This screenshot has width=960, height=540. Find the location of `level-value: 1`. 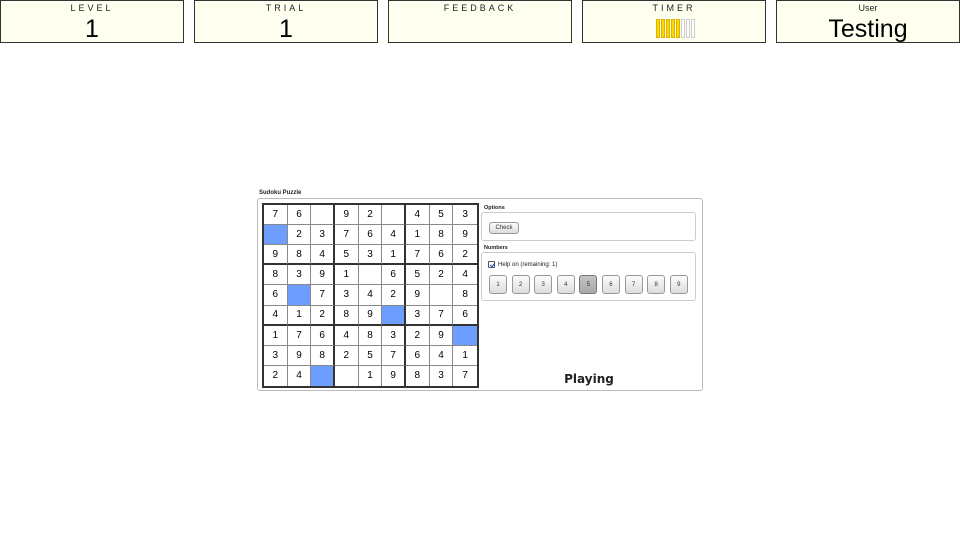

level-value: 1 is located at coordinates (92, 29).